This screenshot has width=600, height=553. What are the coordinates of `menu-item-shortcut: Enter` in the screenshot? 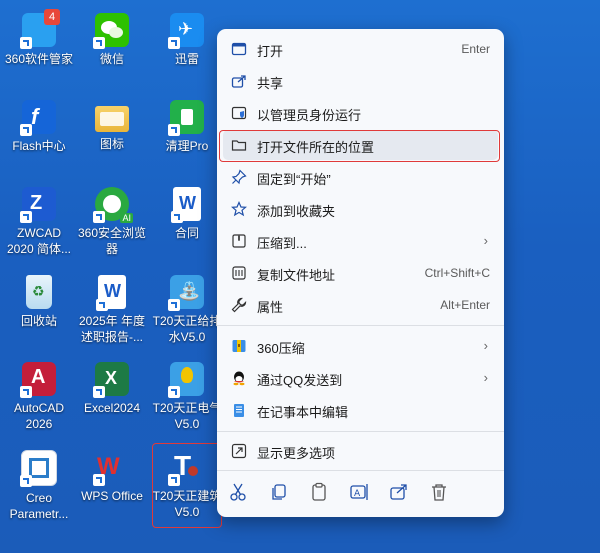 It's located at (475, 49).